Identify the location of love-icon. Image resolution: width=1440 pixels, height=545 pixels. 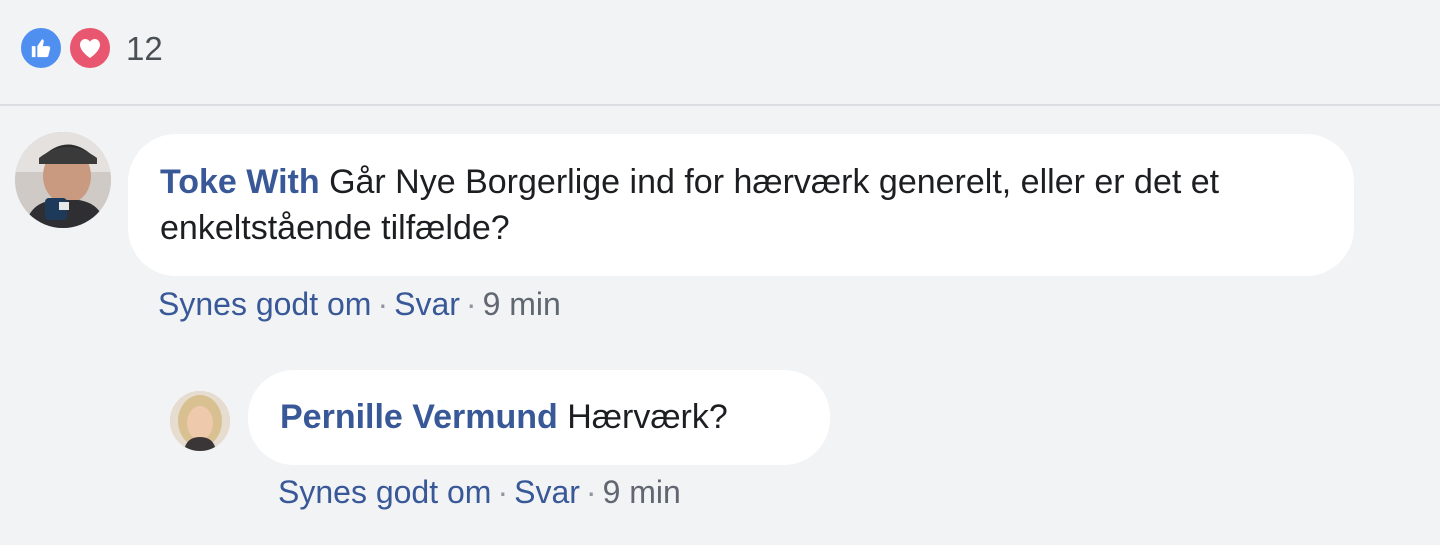
(90, 48).